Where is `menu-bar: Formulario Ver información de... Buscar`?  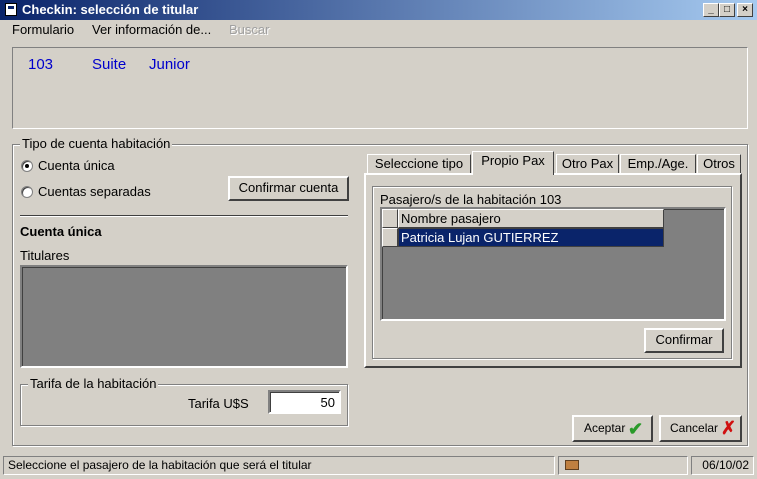
menu-bar: Formulario Ver información de... Buscar is located at coordinates (378, 30).